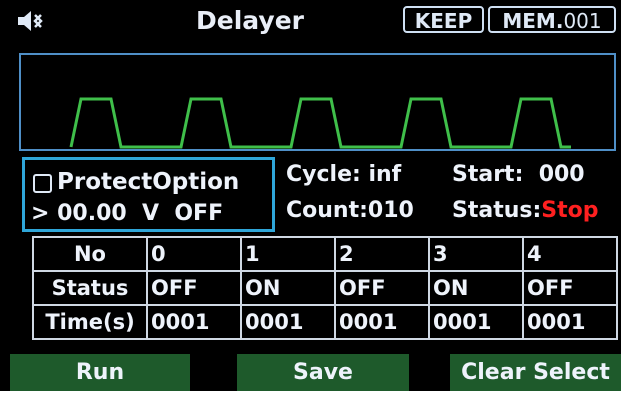  Describe the element at coordinates (323, 372) in the screenshot. I see `save-button: Save` at that location.